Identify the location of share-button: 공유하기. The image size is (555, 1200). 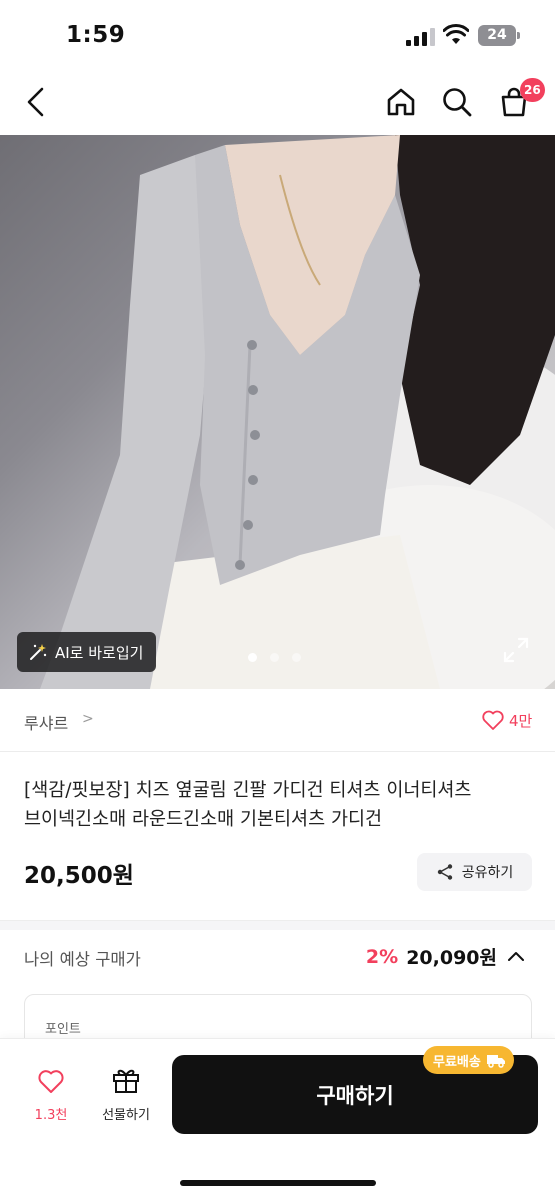
(474, 872).